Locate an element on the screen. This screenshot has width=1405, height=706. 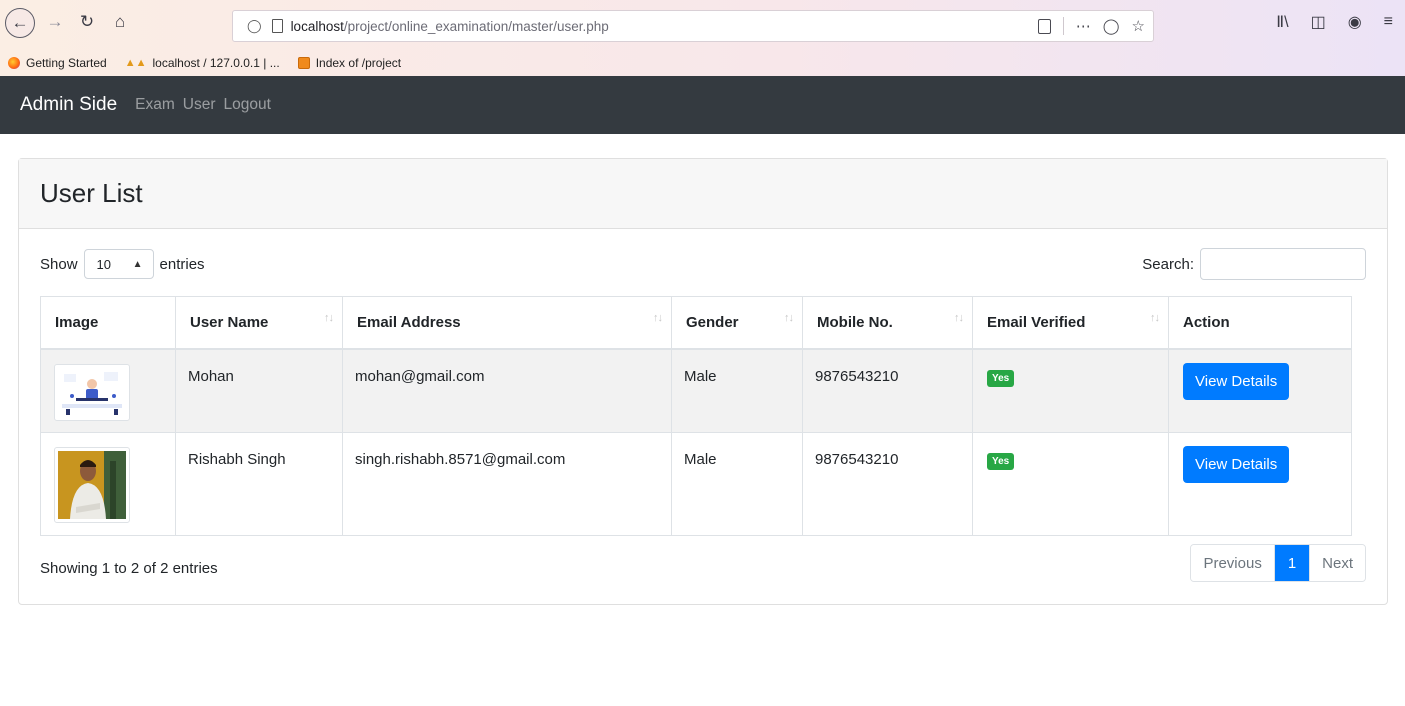
bookmark-index-project: Index of /project is located at coordinates (349, 63).